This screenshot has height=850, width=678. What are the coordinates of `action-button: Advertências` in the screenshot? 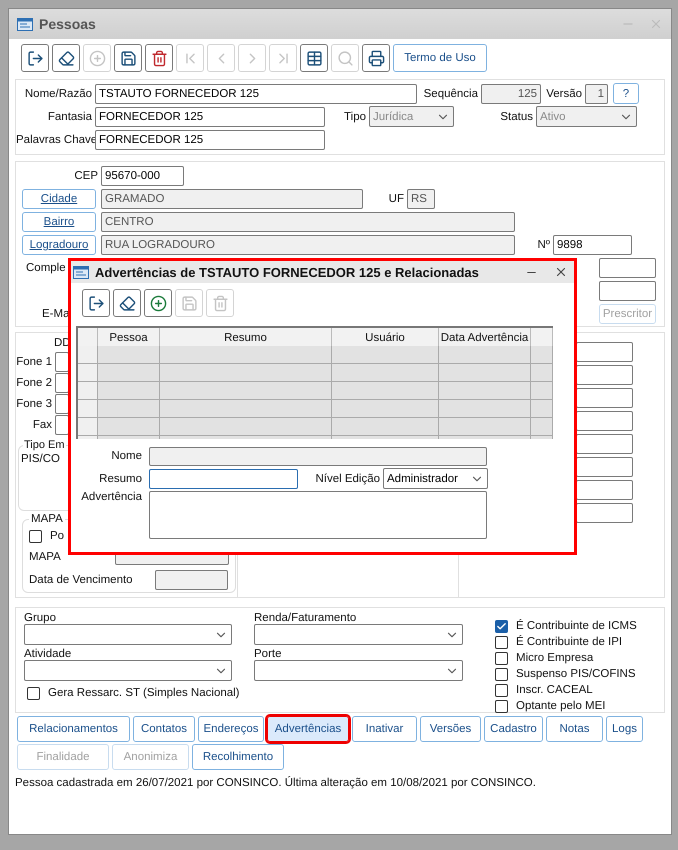 It's located at (308, 729).